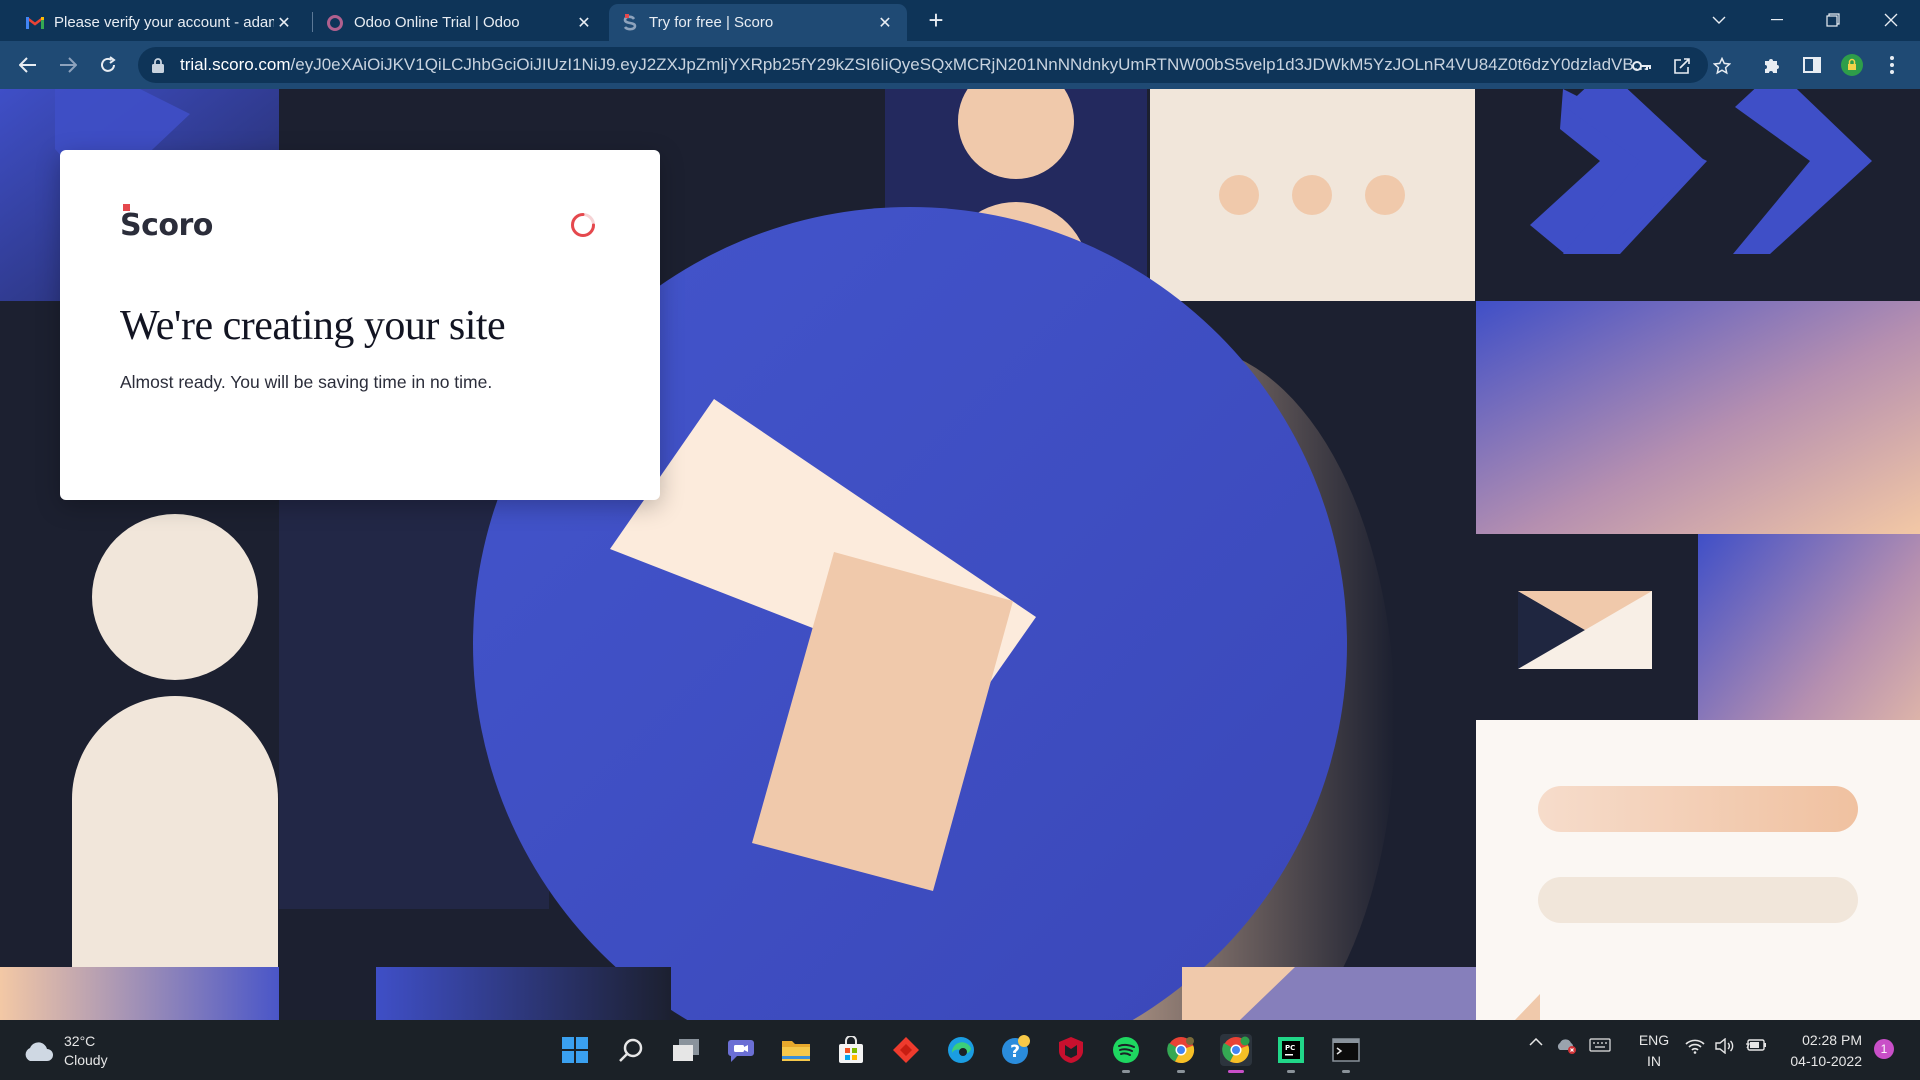 The image size is (1920, 1080). What do you see at coordinates (906, 1050) in the screenshot?
I see `anydesk-icon` at bounding box center [906, 1050].